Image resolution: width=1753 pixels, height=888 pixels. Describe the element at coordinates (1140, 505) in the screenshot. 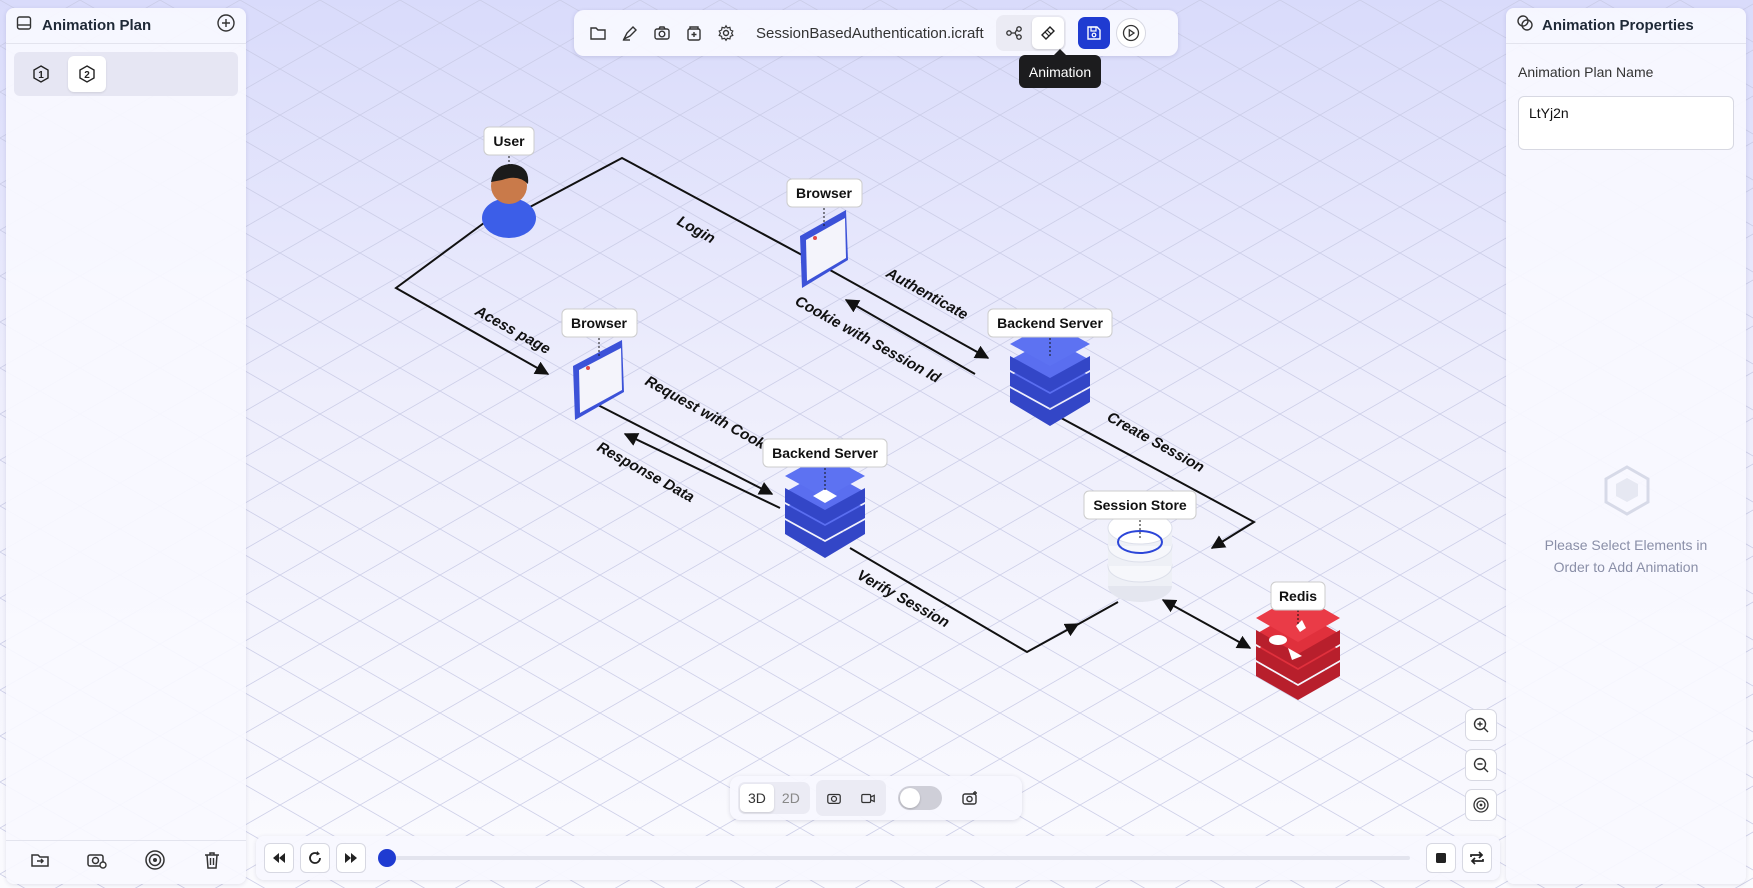

I see `svg-text: Session Store` at that location.